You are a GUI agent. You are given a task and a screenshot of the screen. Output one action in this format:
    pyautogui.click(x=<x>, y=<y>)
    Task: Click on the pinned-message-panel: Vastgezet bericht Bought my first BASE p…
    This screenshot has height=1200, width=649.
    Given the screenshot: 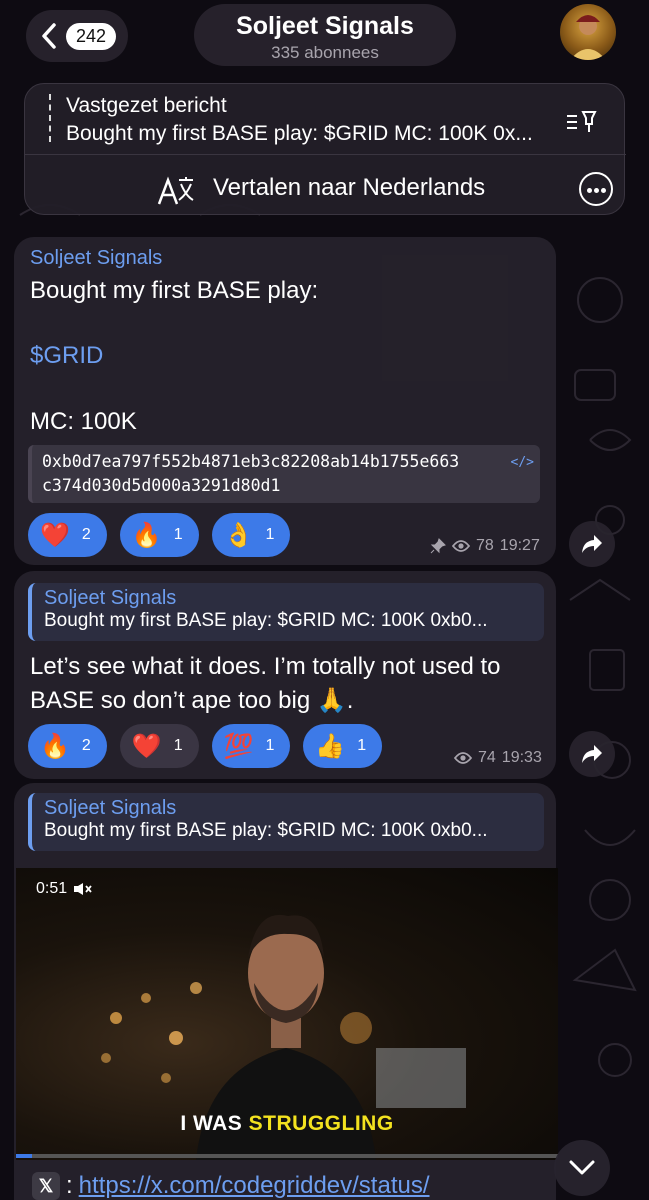 What is the action you would take?
    pyautogui.click(x=325, y=149)
    